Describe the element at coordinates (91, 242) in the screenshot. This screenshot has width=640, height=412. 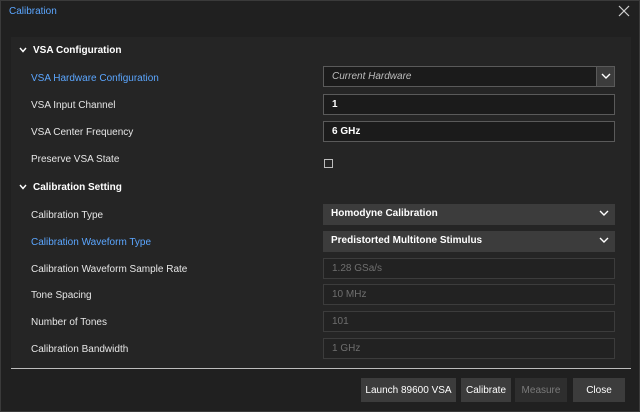
I see `waveform-type-label: Calibration Waveform Type` at that location.